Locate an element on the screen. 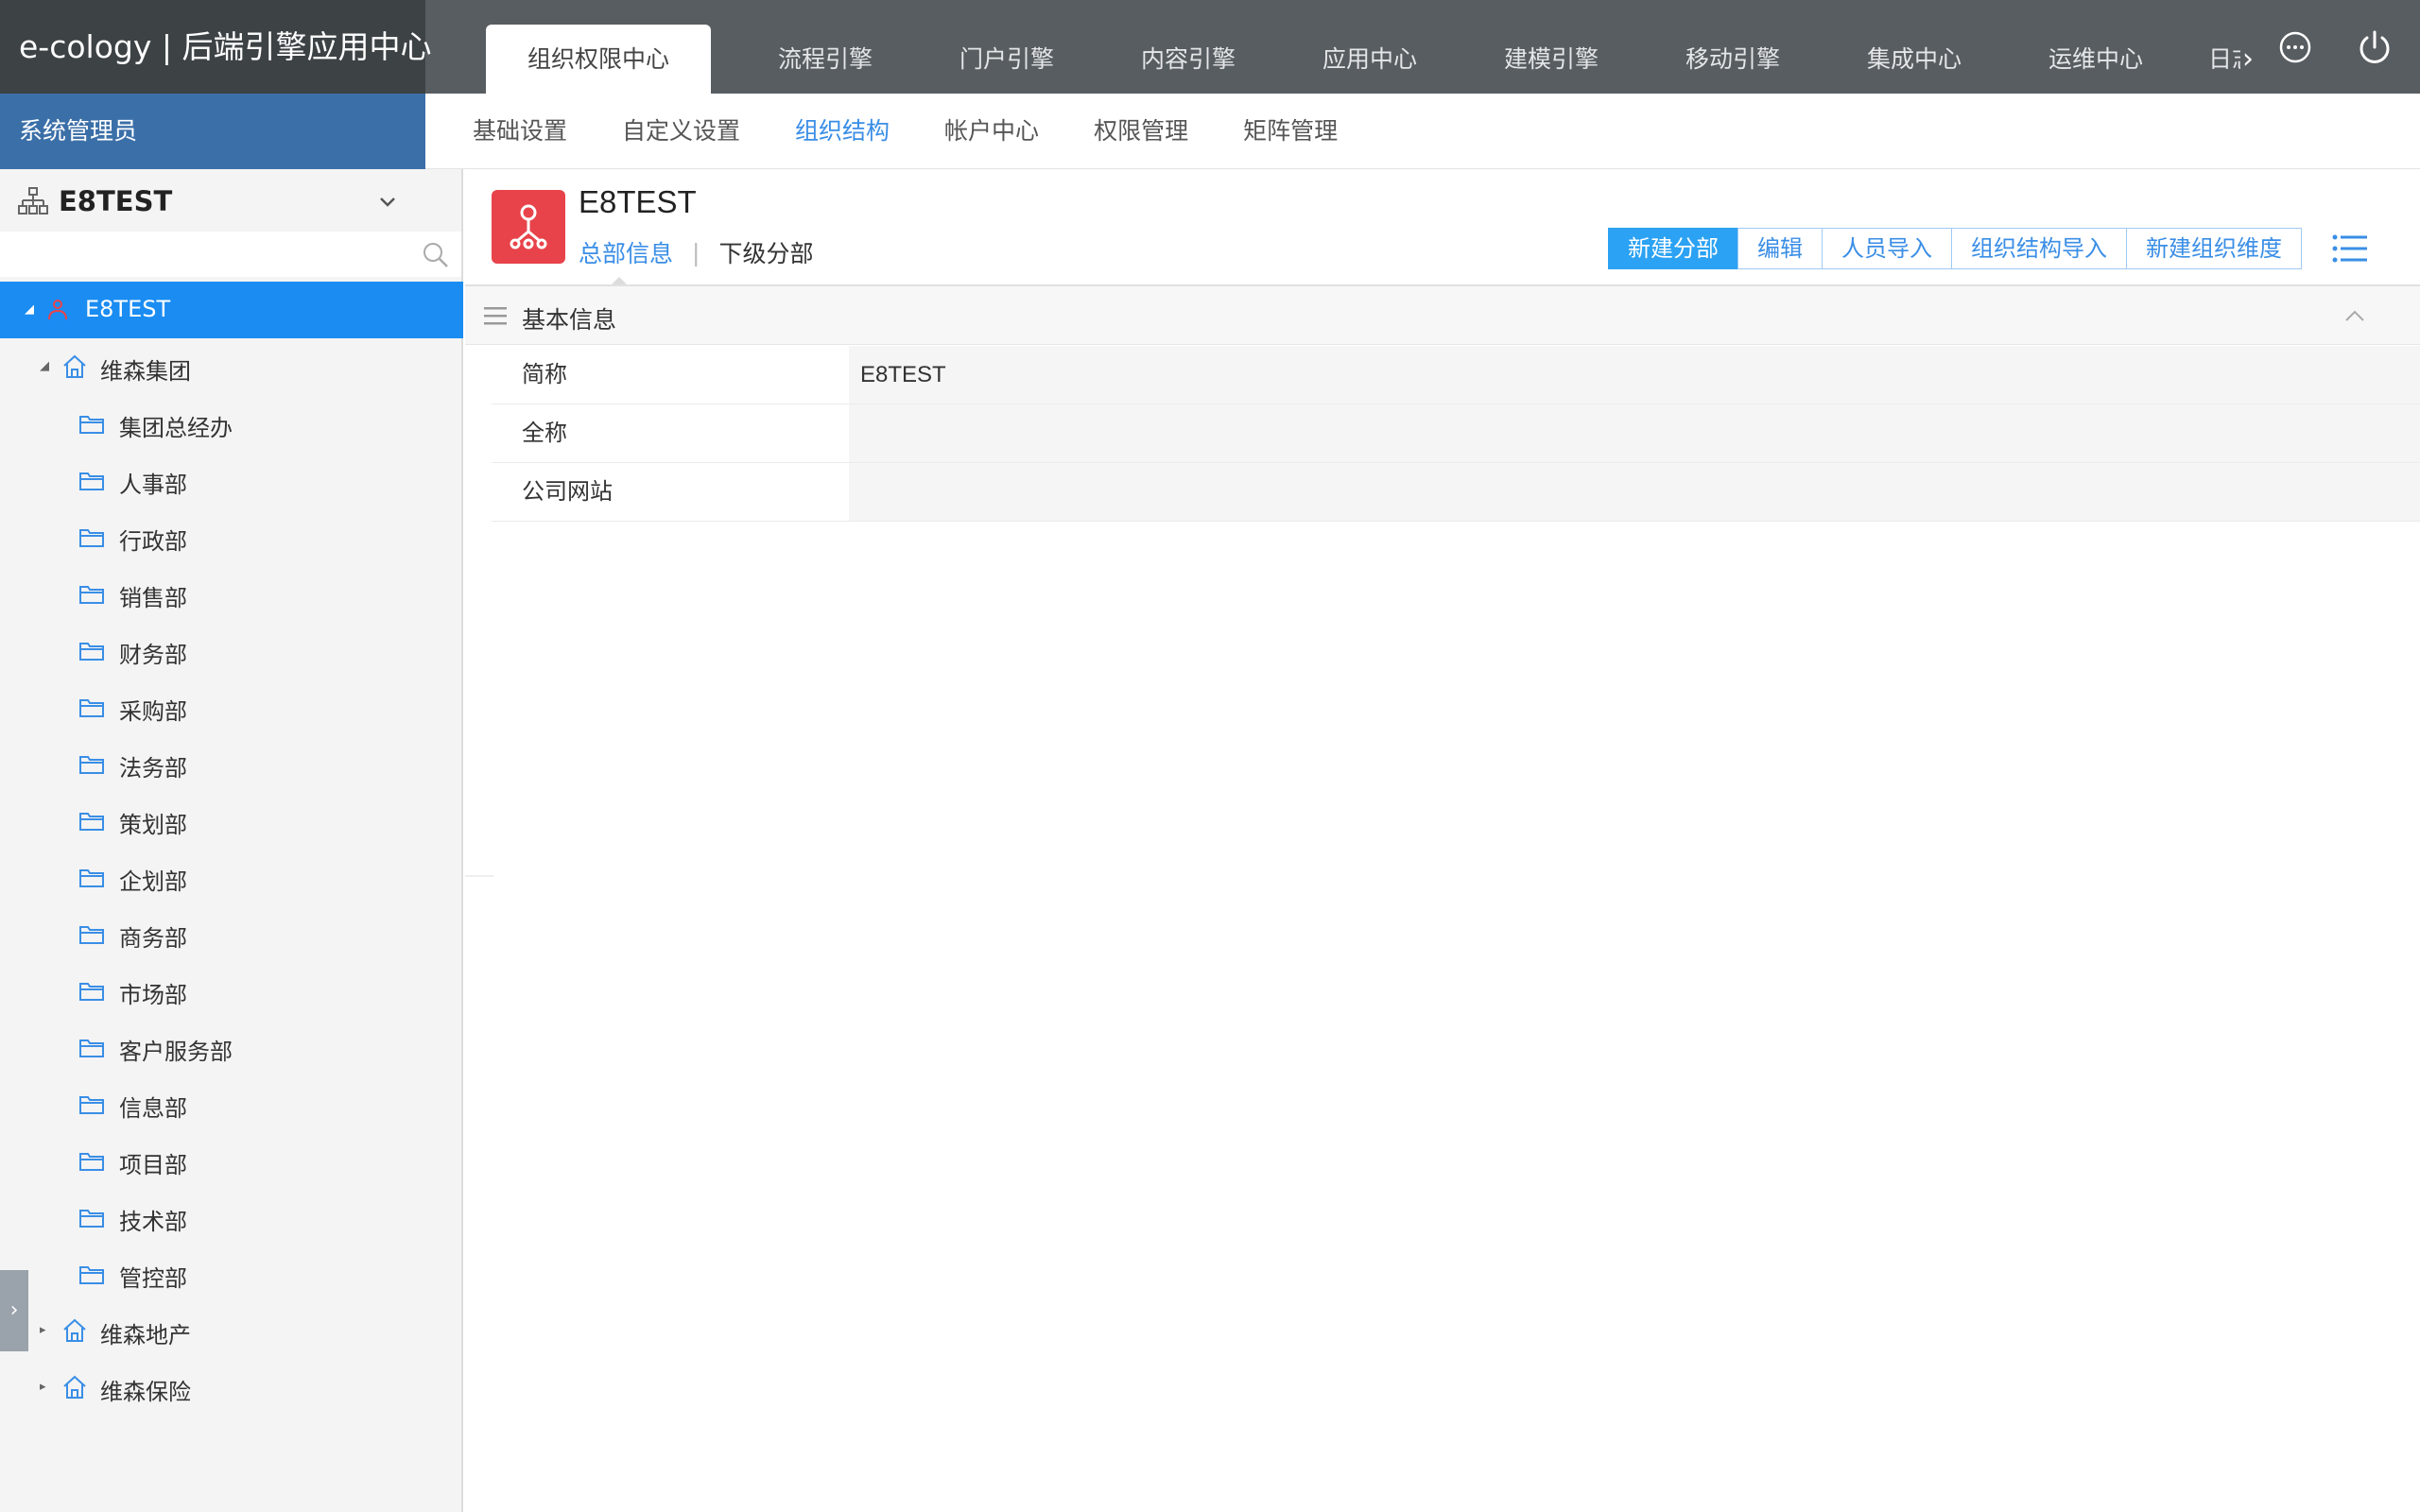 The width and height of the screenshot is (2420, 1512). top-tab-app-center: 应用中心 is located at coordinates (1370, 59).